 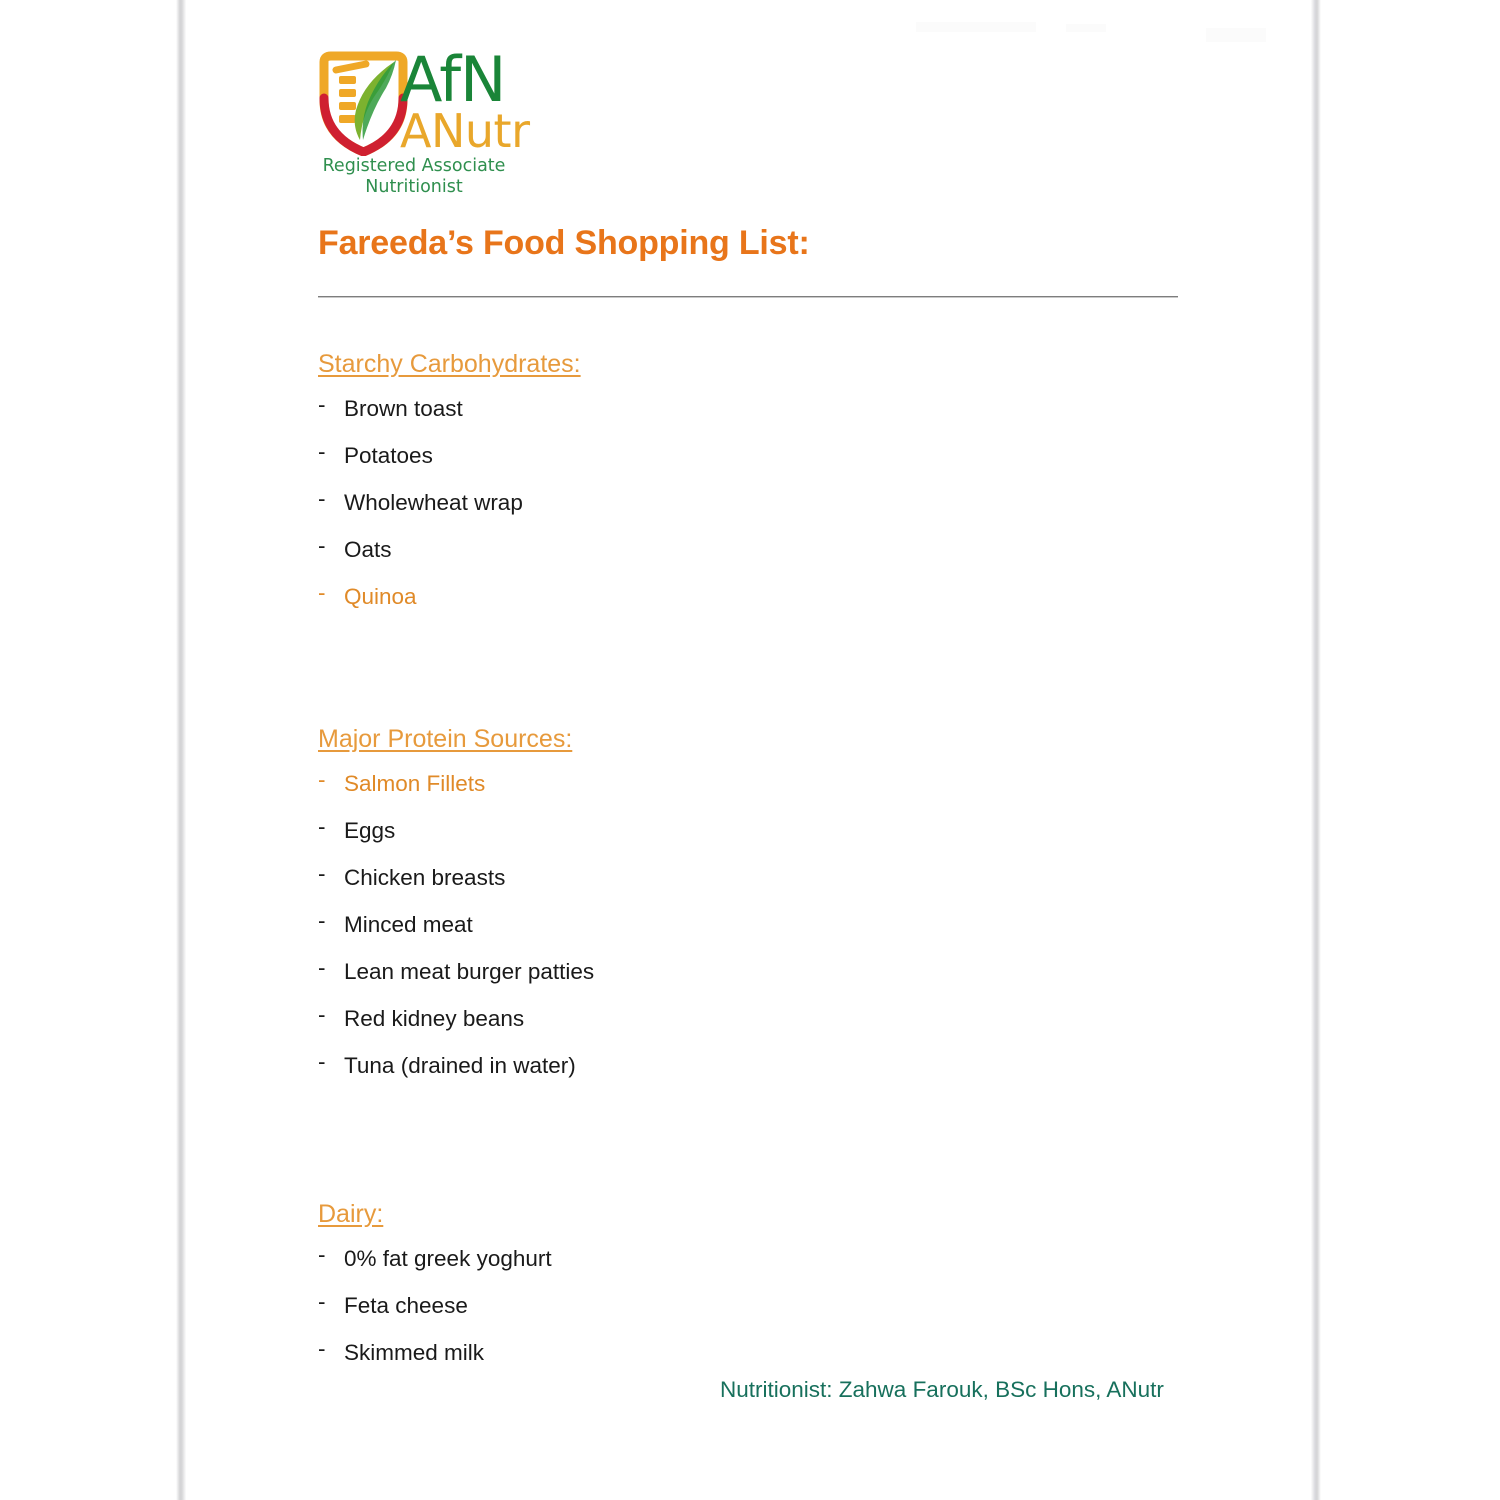 I want to click on list-item: - Salmon Fillets, so click(x=456, y=791).